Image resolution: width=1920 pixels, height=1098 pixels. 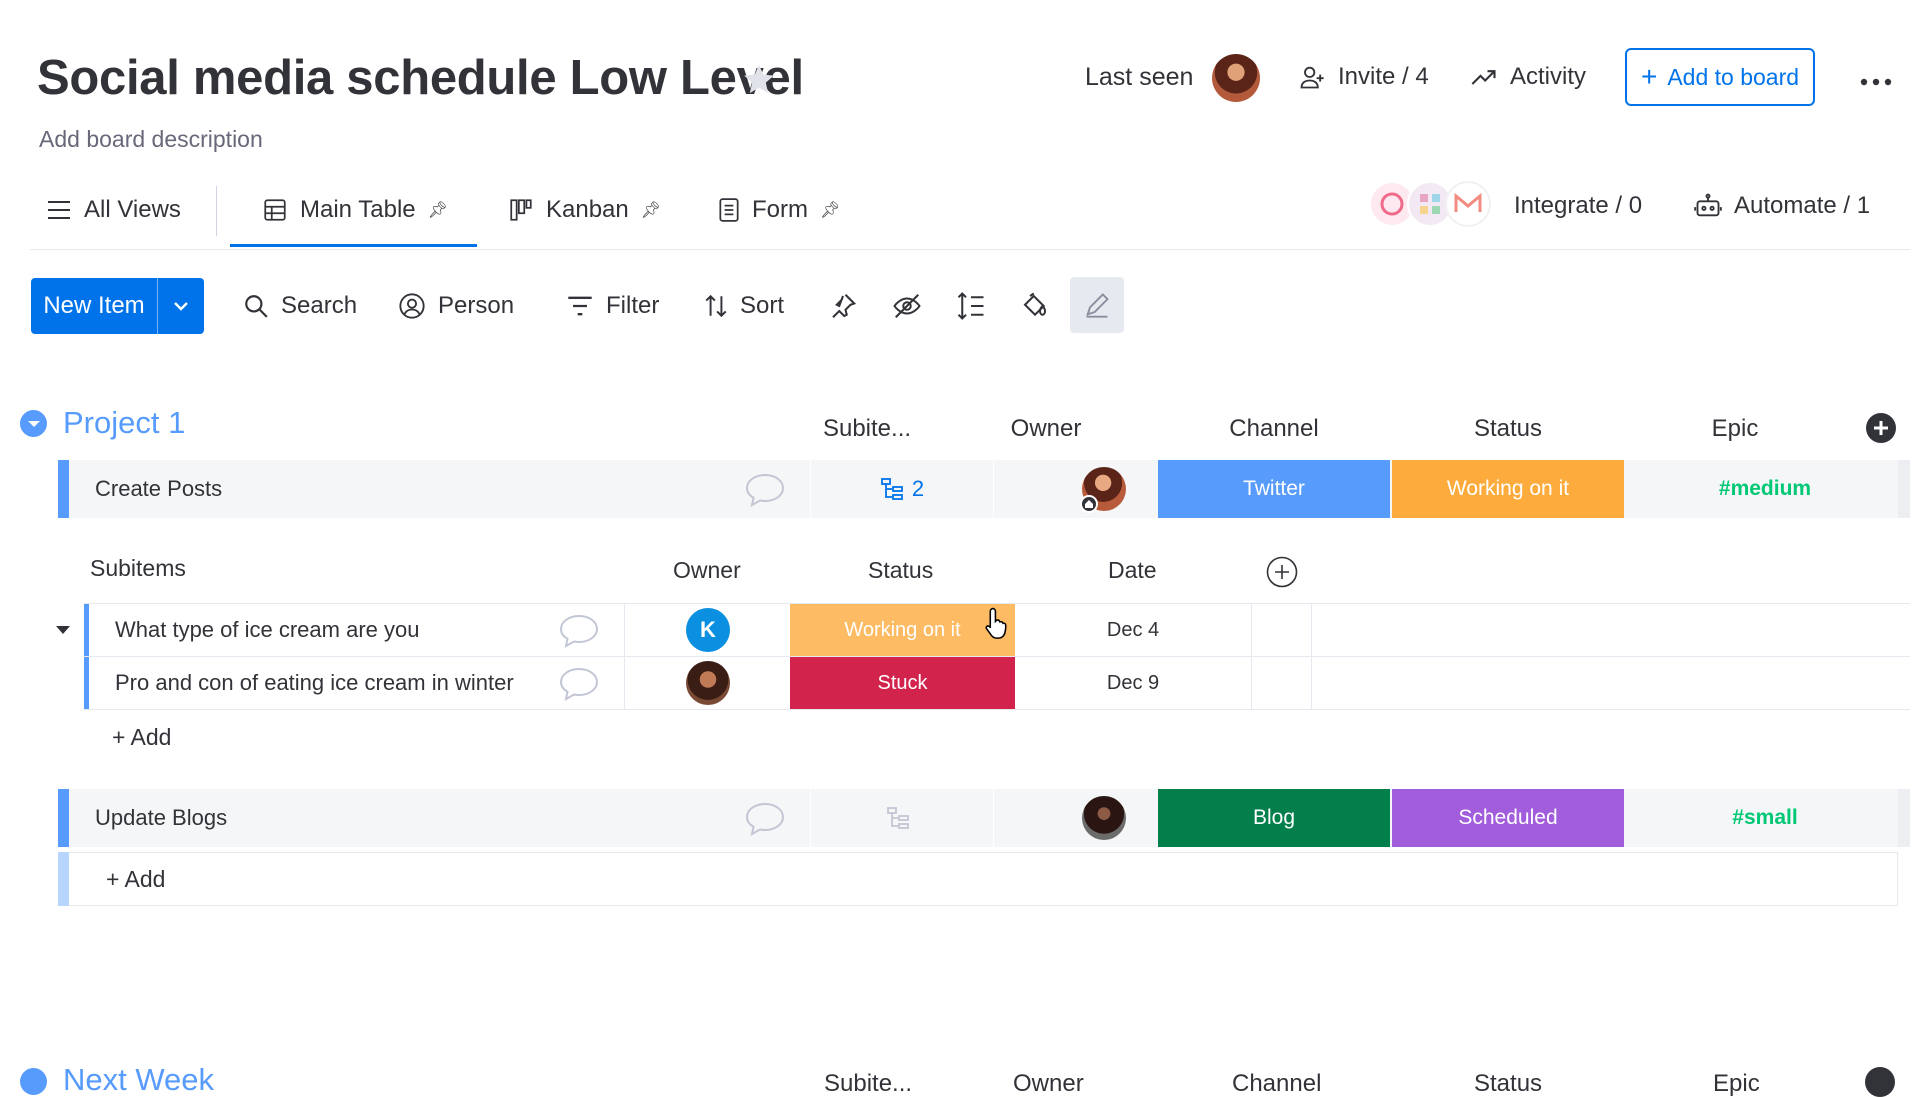 I want to click on star-icon, so click(x=759, y=79).